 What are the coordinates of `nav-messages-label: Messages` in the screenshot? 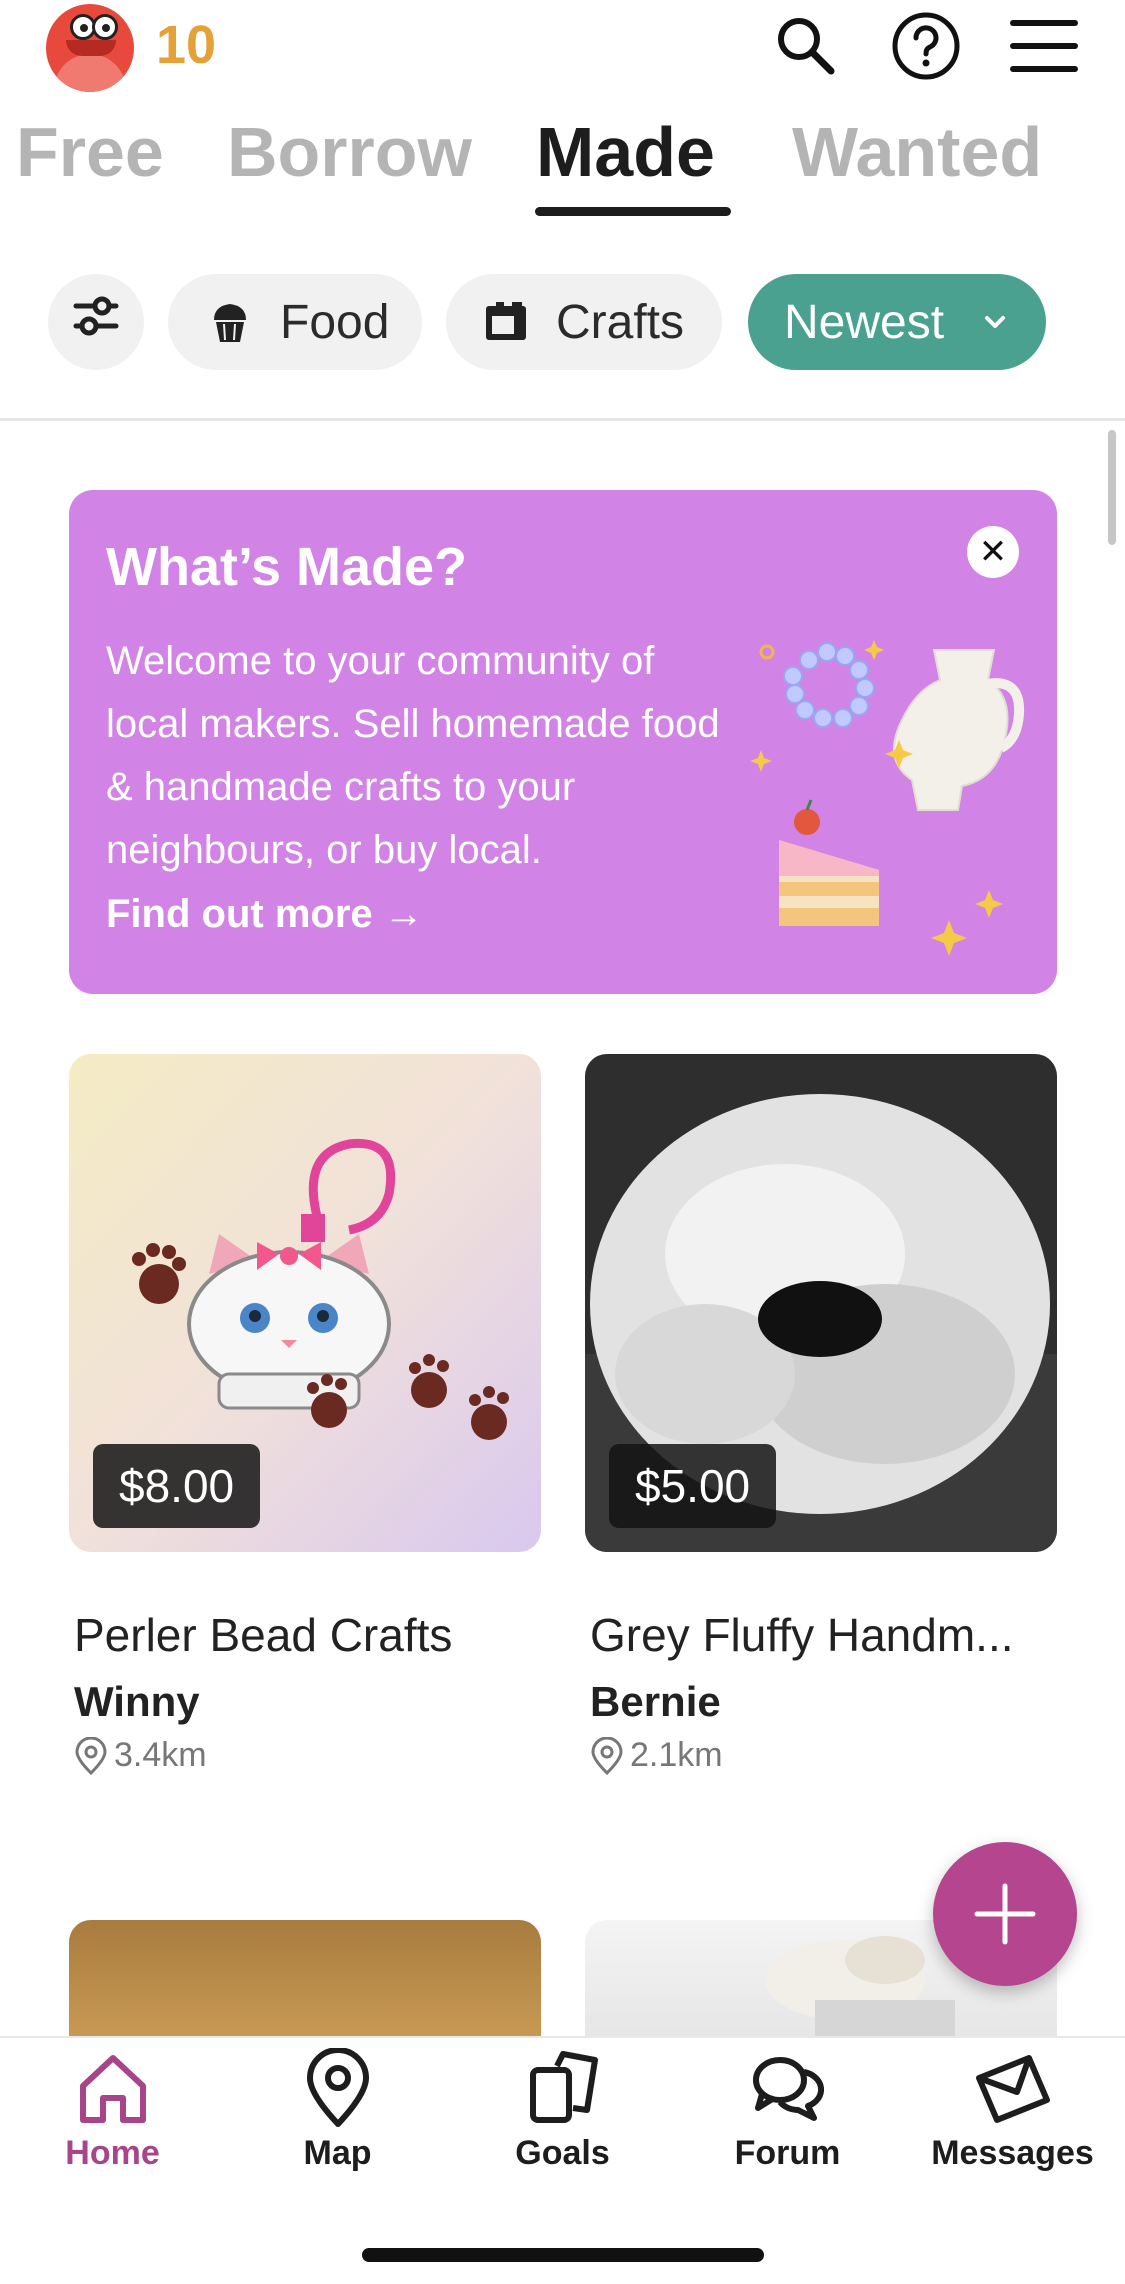 It's located at (1012, 2153).